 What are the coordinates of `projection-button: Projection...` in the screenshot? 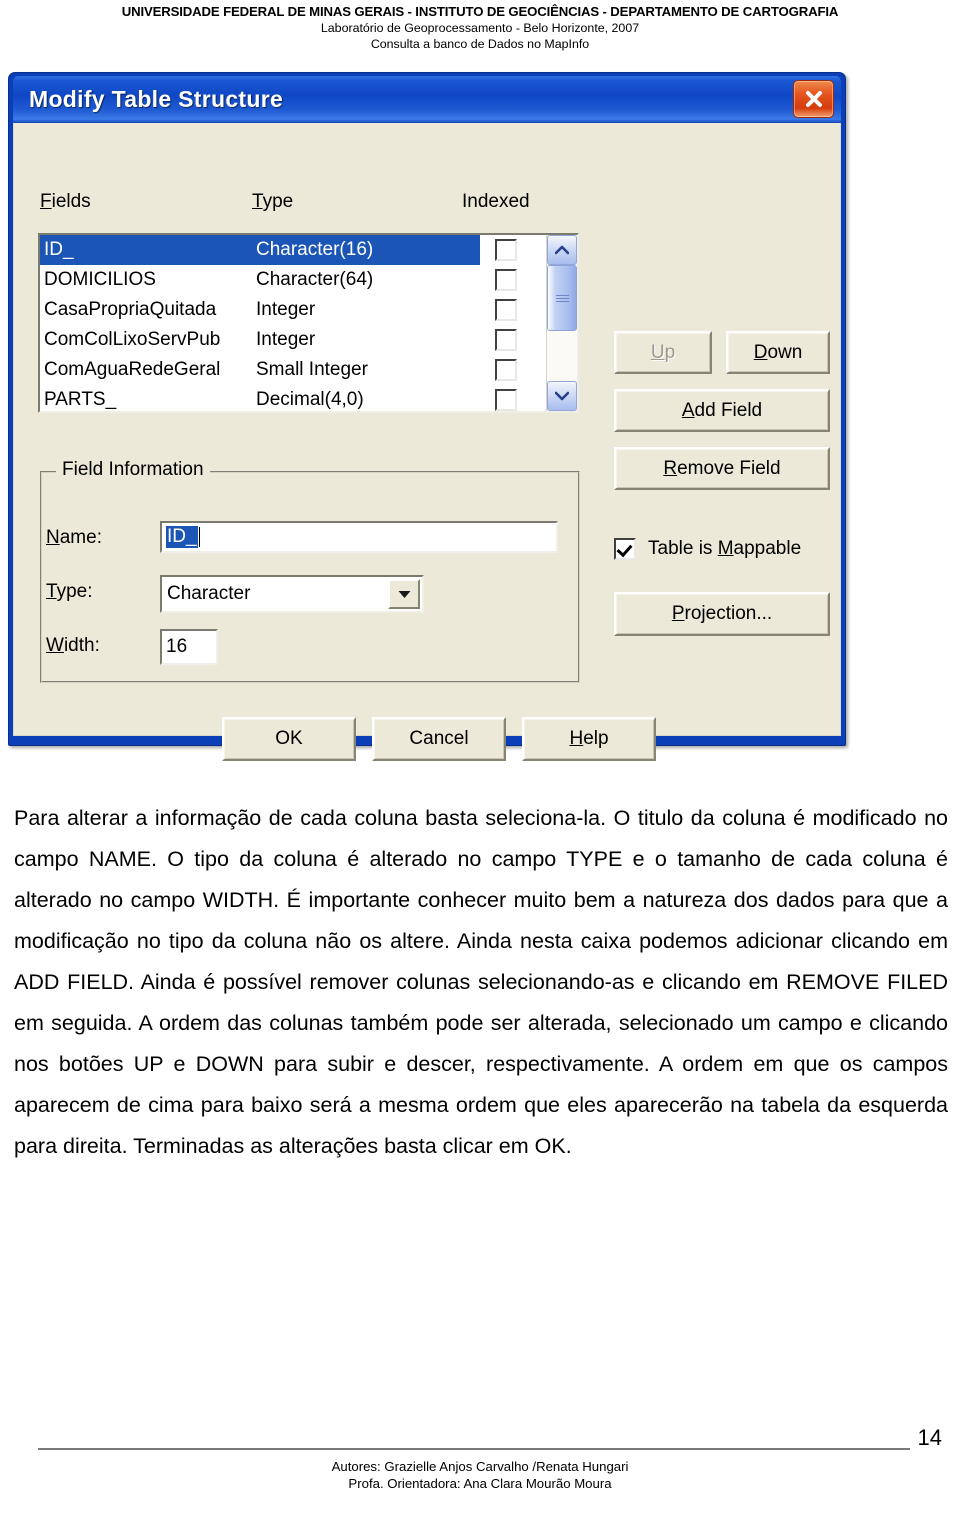 It's located at (722, 614).